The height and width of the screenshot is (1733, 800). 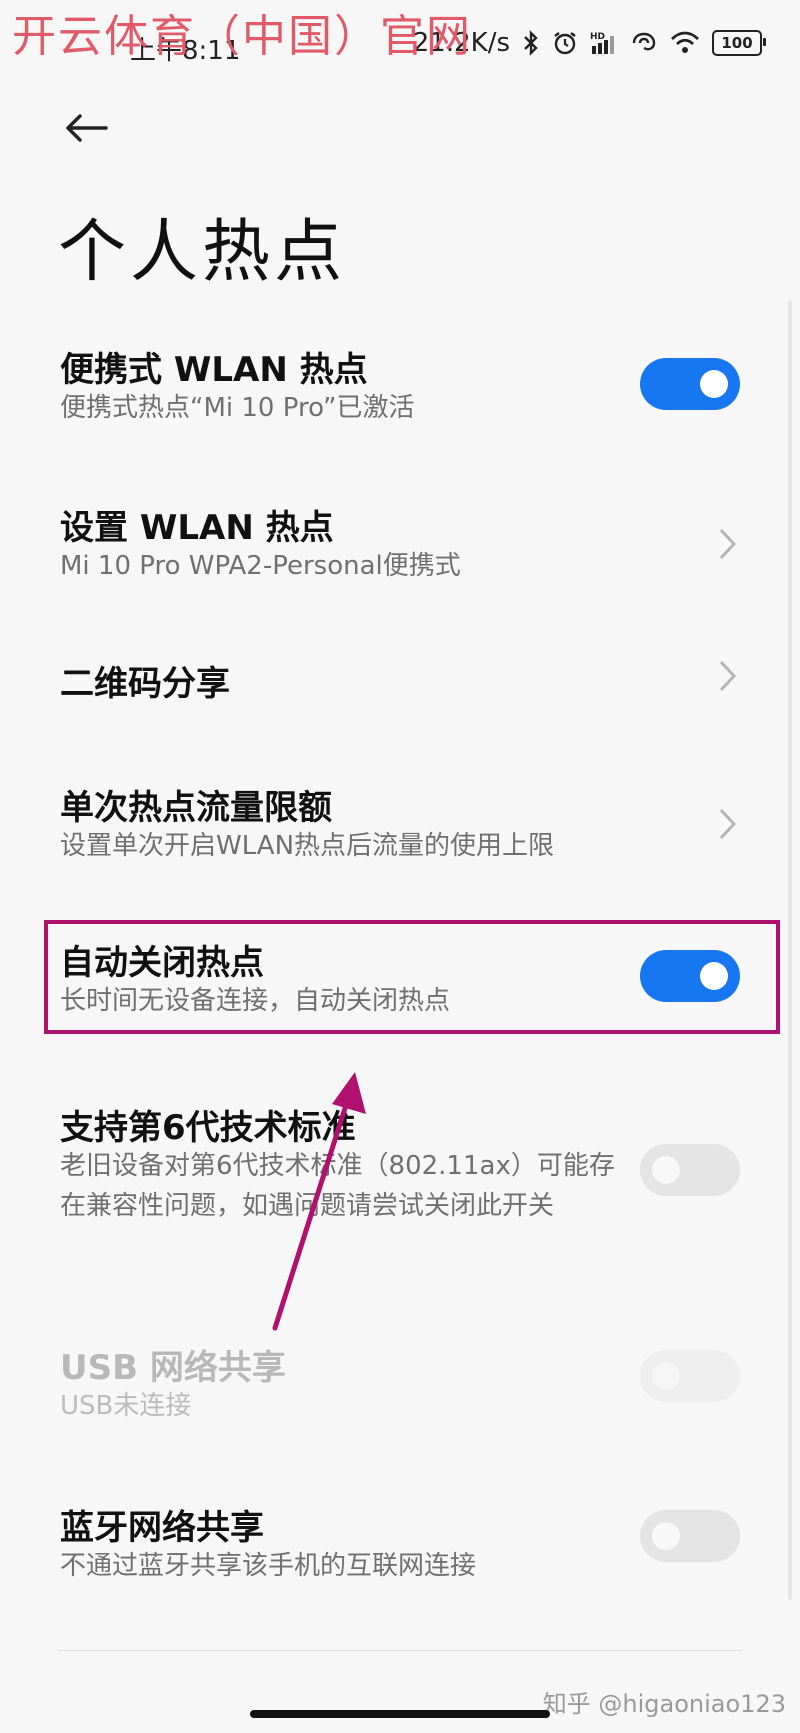 What do you see at coordinates (400, 1378) in the screenshot?
I see `setting-usb-tethering: USB 网络共享 USB未连接` at bounding box center [400, 1378].